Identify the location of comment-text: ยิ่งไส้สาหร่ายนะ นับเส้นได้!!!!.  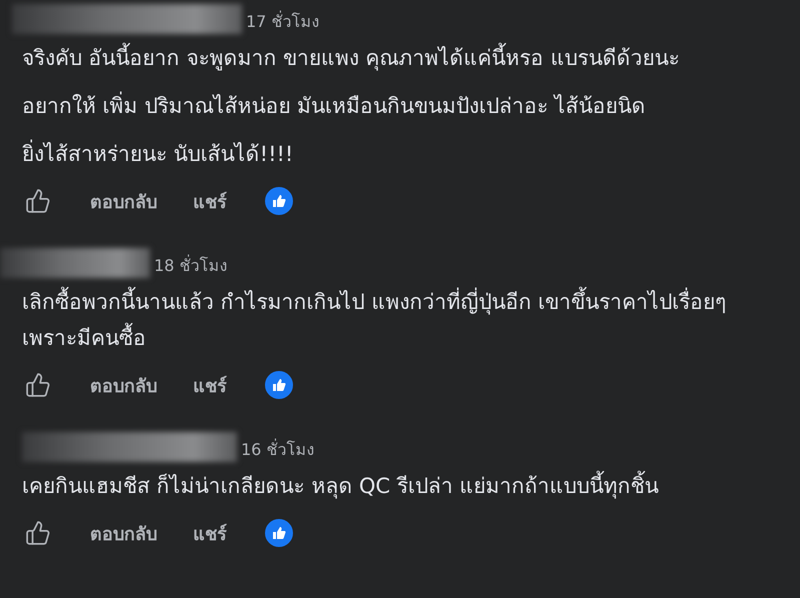
(397, 154).